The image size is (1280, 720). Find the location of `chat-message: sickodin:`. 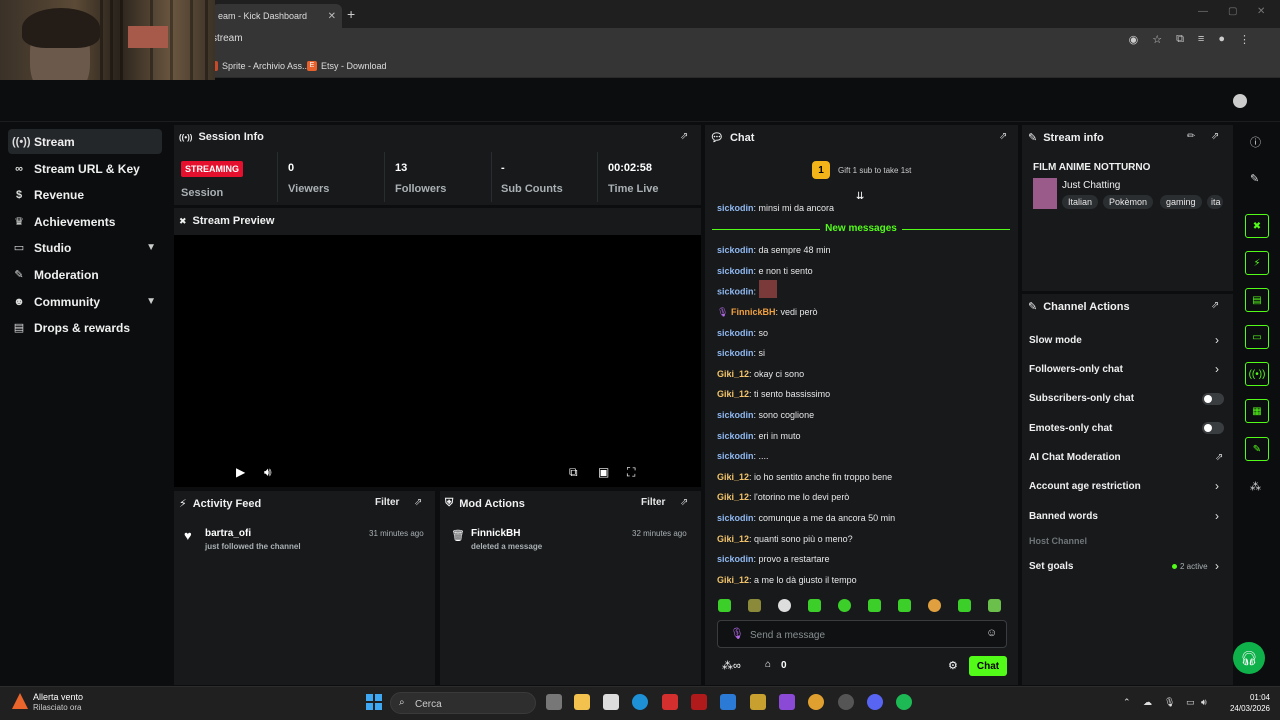

chat-message: sickodin: is located at coordinates (747, 289).